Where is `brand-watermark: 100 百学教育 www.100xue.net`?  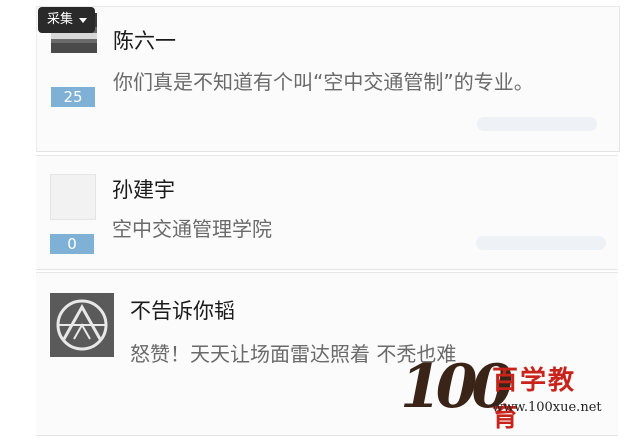 brand-watermark: 100 百学教育 www.100xue.net is located at coordinates (501, 394).